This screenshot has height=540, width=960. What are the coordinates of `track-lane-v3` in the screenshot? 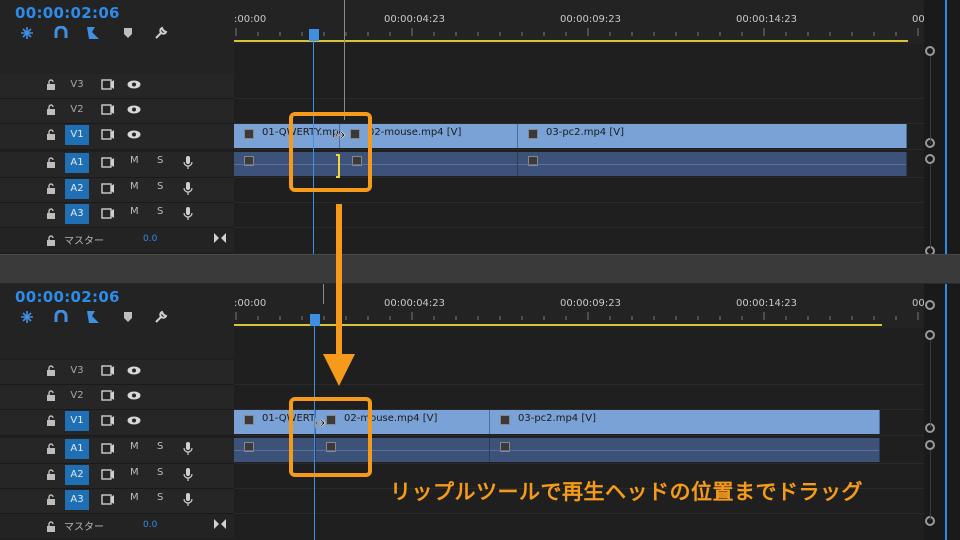 It's located at (579, 86).